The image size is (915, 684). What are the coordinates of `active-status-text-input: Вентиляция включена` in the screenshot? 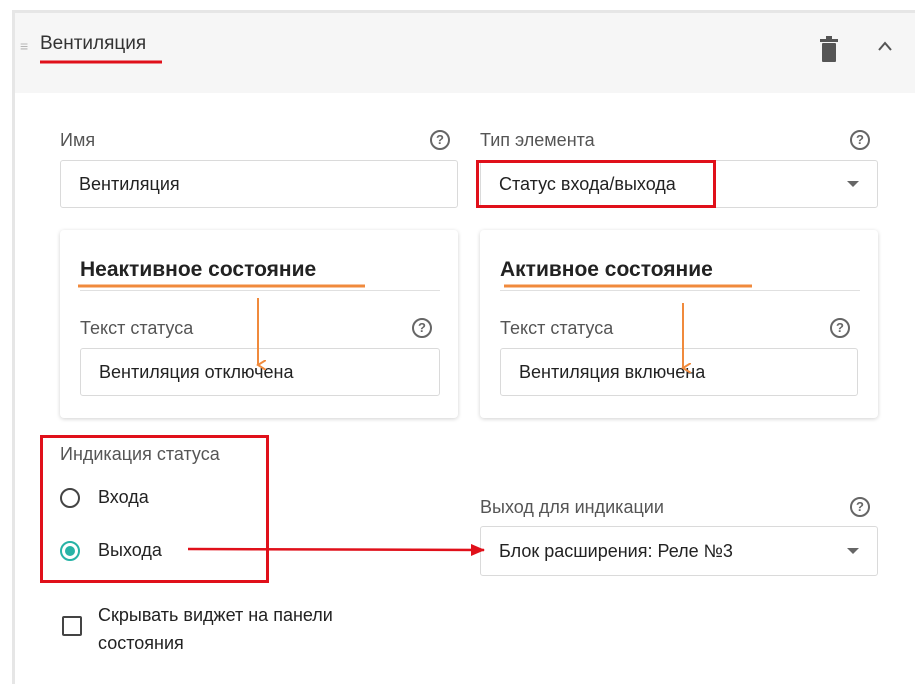 It's located at (679, 372).